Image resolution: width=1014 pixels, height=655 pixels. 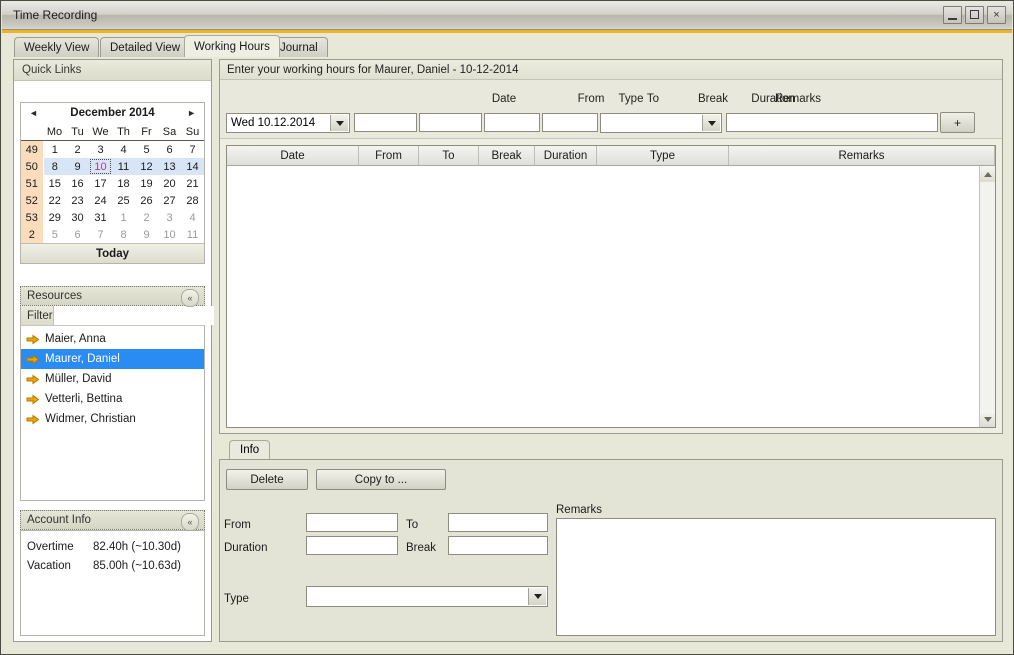 What do you see at coordinates (169, 200) in the screenshot?
I see `calendar-day-cell: 27` at bounding box center [169, 200].